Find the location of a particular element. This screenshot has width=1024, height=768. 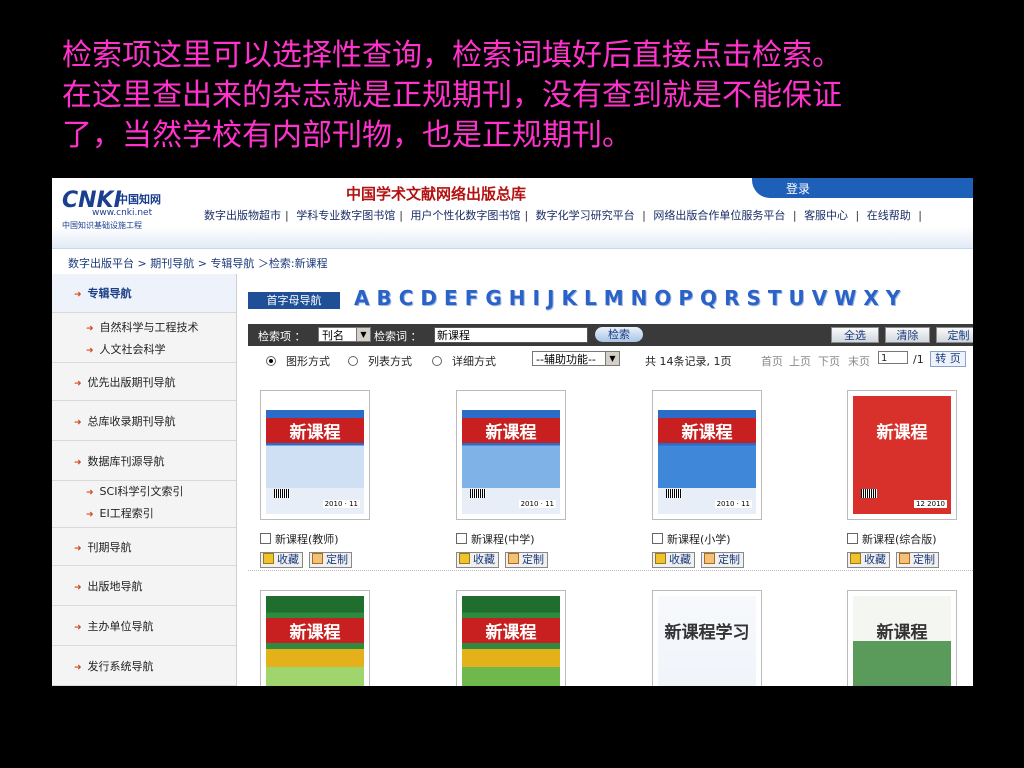

letter-link: U is located at coordinates (797, 298).